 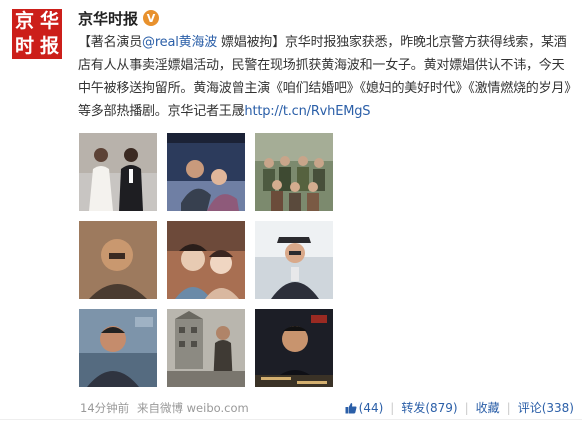 I want to click on avatar-char: 华, so click(x=49, y=21).